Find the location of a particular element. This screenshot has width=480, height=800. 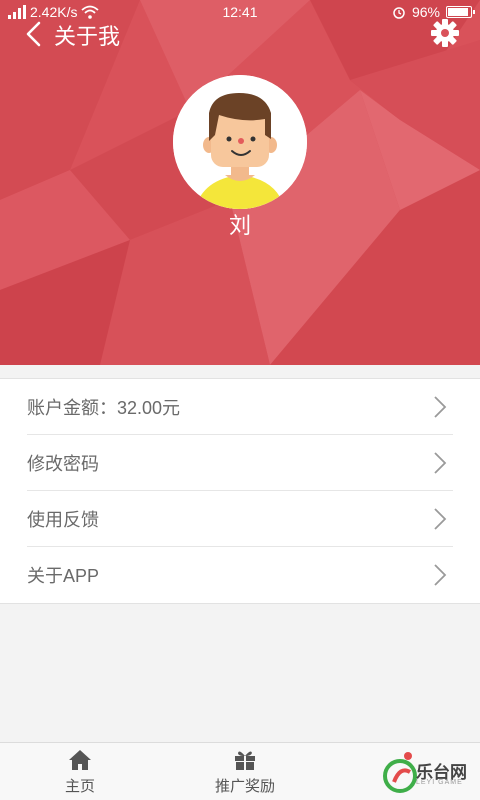

nav-item-referral-rewards: 推广奖励 is located at coordinates (245, 771).